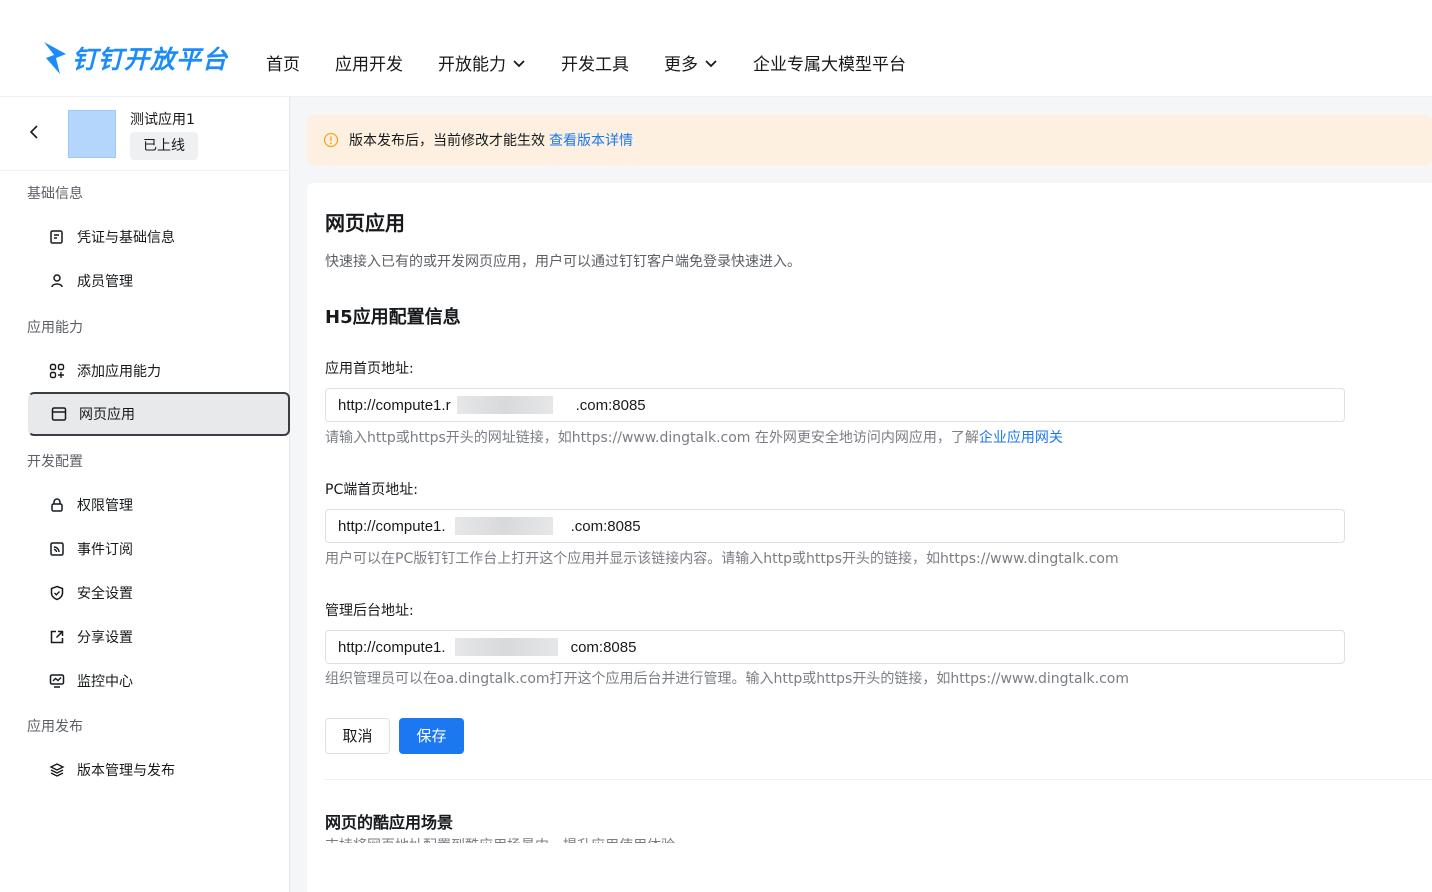 The width and height of the screenshot is (1432, 892). Describe the element at coordinates (1021, 438) in the screenshot. I see `enterprise-gateway-link: 企业应用网关` at that location.